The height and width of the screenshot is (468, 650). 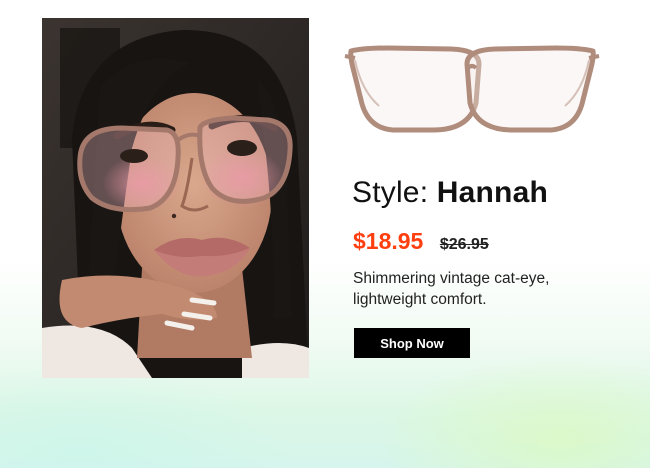 I want to click on style-name: Hannah, so click(x=492, y=192).